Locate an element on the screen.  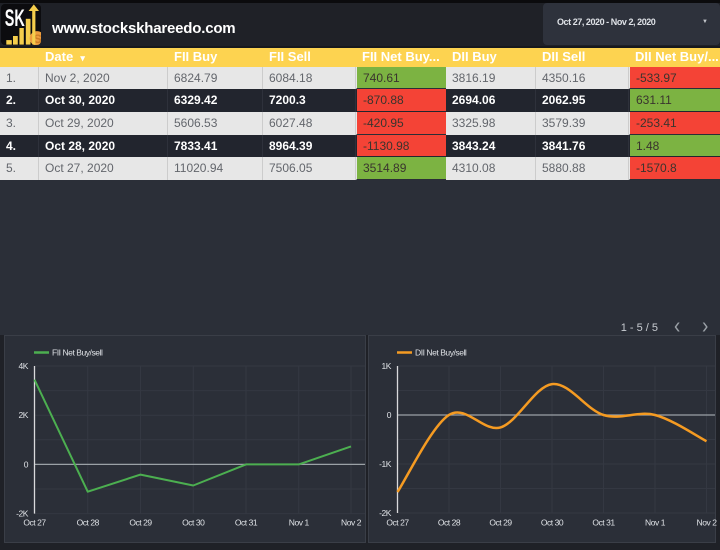
svg-text: 1K is located at coordinates (387, 366).